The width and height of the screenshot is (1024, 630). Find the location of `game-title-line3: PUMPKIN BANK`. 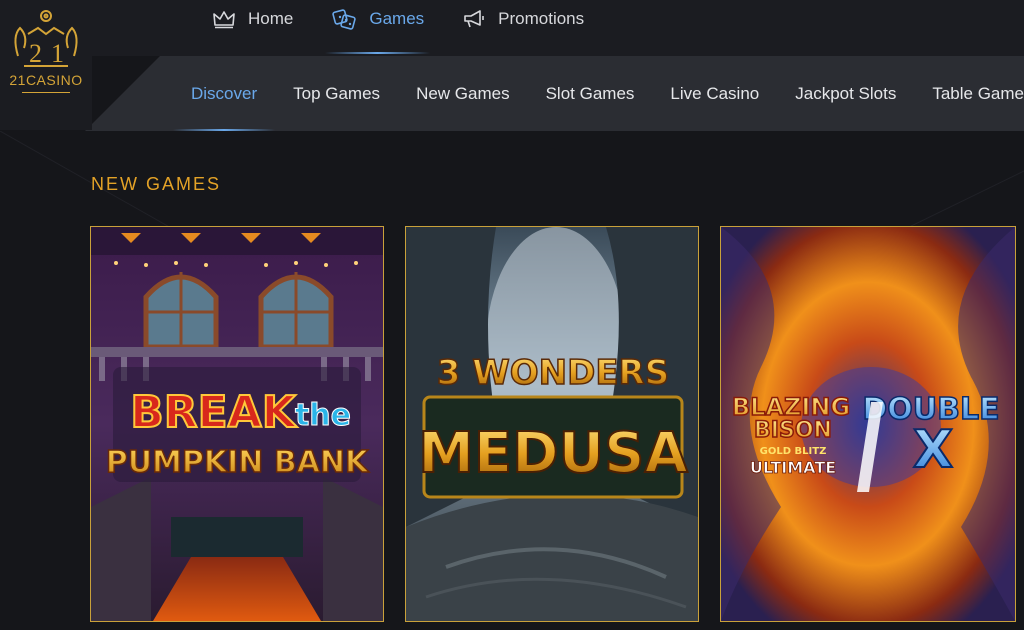

game-title-line3: PUMPKIN BANK is located at coordinates (238, 462).